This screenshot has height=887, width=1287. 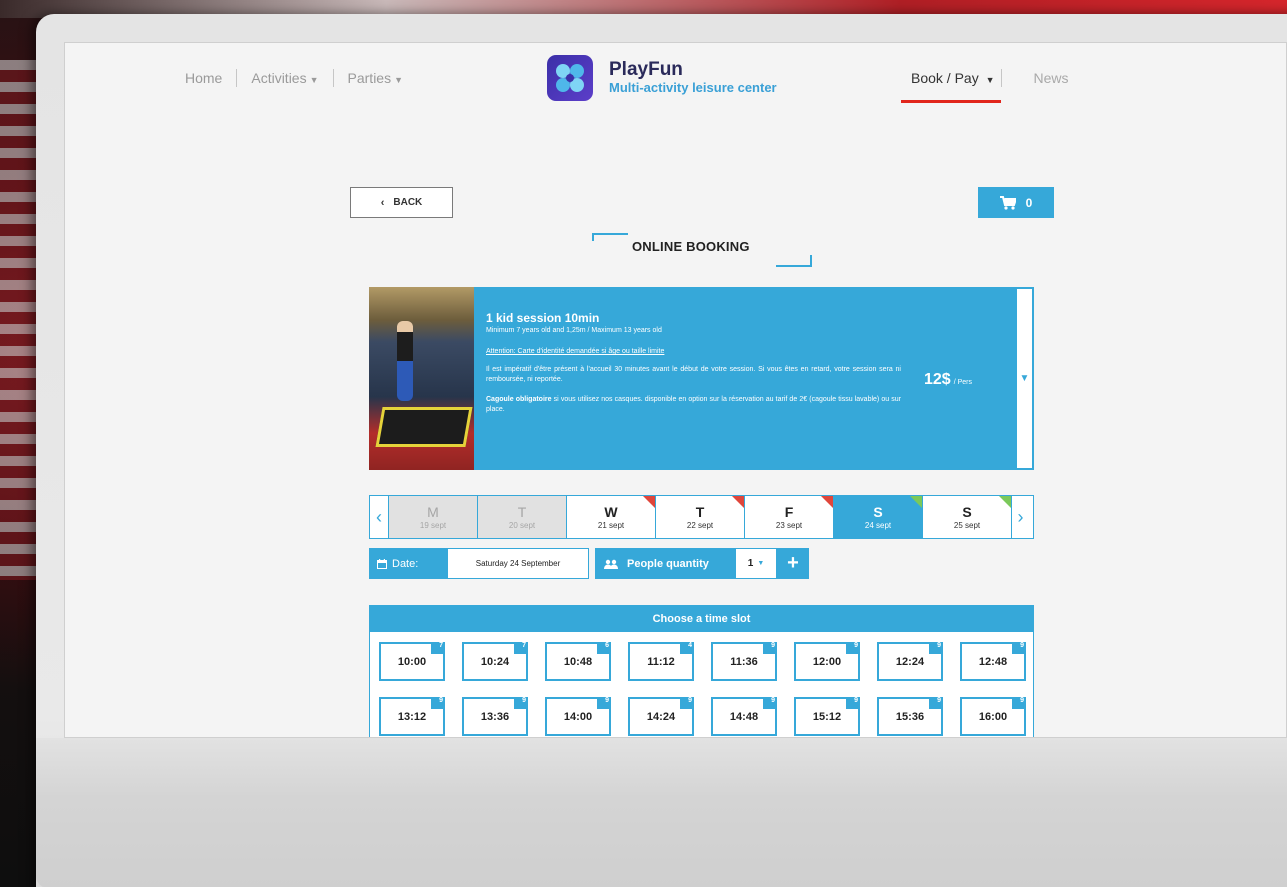 I want to click on people-quantity-select: 1 ▼, so click(x=756, y=563).